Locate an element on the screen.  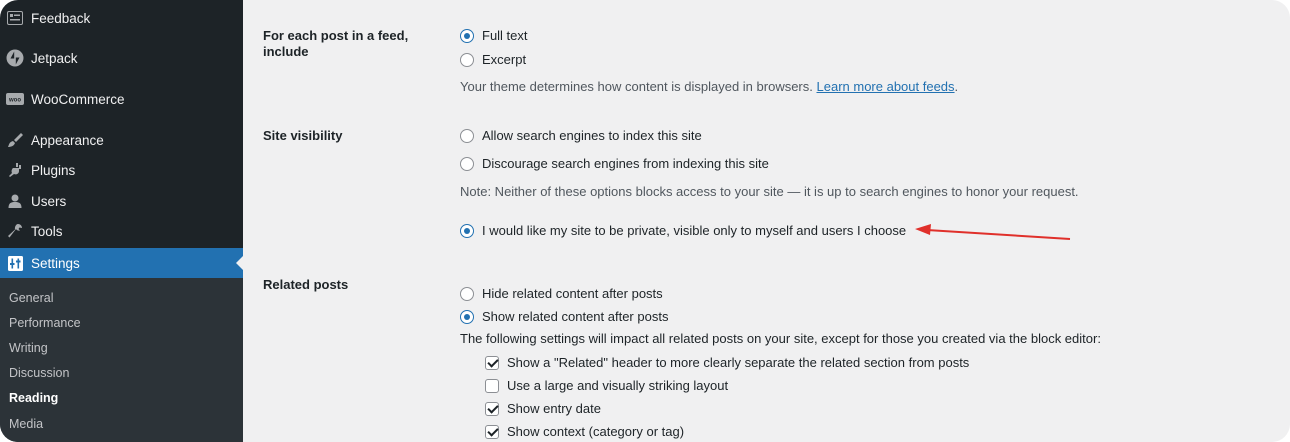
large-layout-option: Use a large and visually striking layout is located at coordinates (606, 385).